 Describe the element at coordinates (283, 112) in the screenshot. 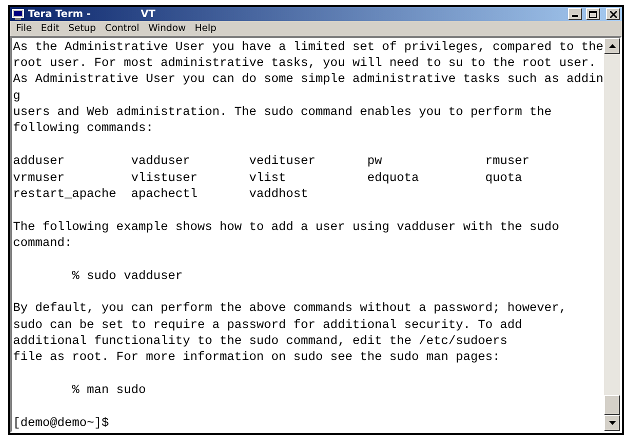

I see `terminal-line: users and Web administration. The sudo command enables you to perform the` at that location.